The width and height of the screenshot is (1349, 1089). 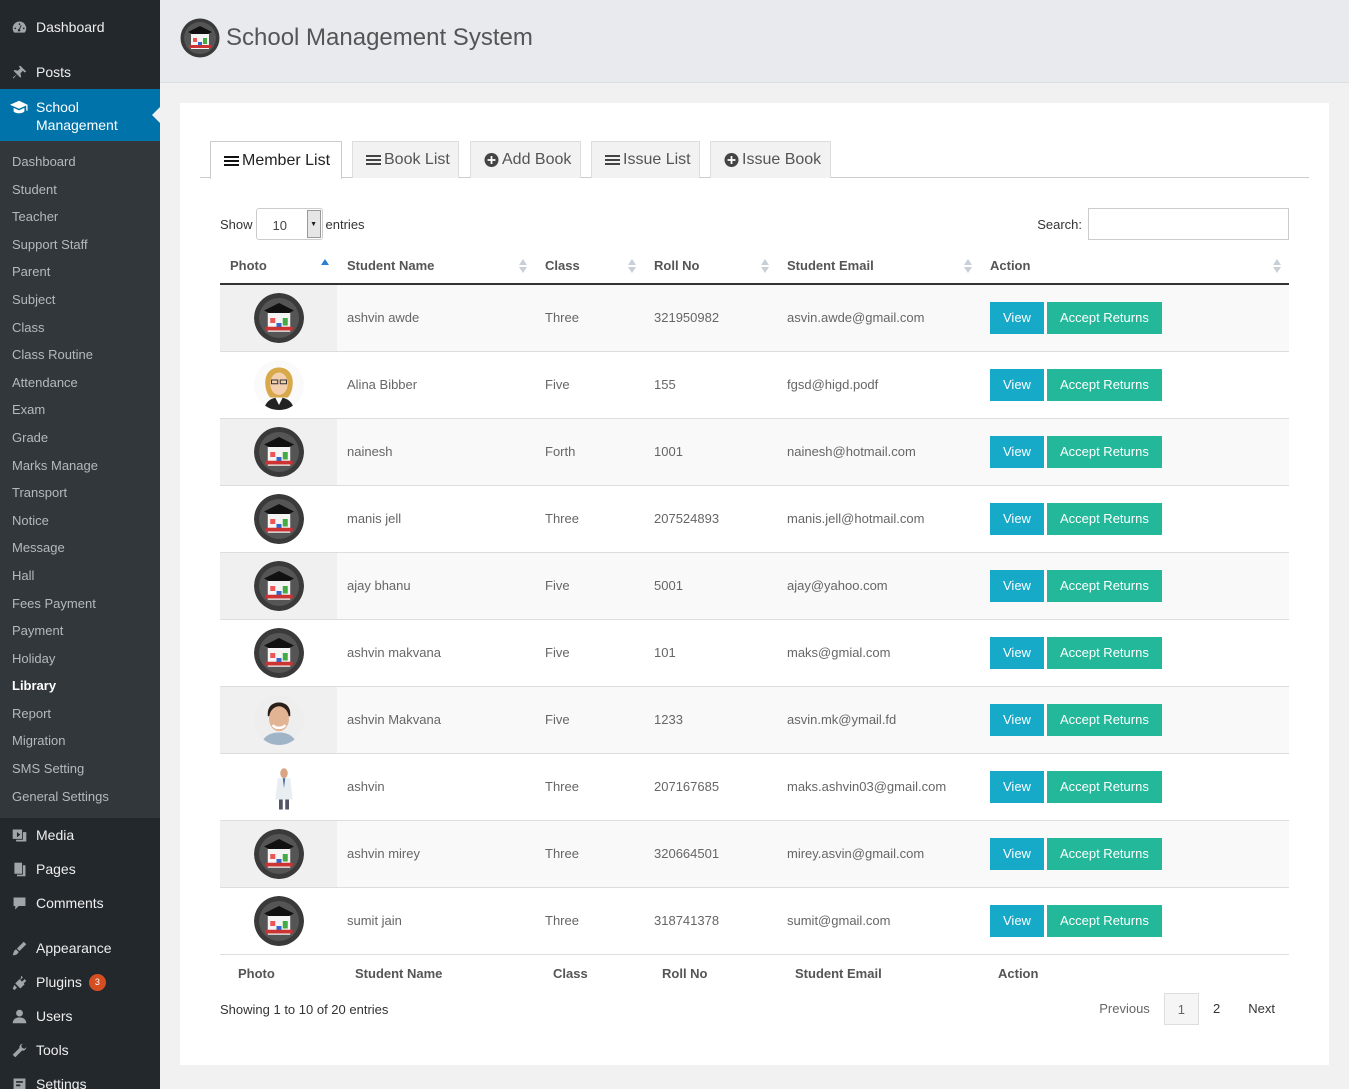 I want to click on submenu-item-holiday: Holiday, so click(x=80, y=659).